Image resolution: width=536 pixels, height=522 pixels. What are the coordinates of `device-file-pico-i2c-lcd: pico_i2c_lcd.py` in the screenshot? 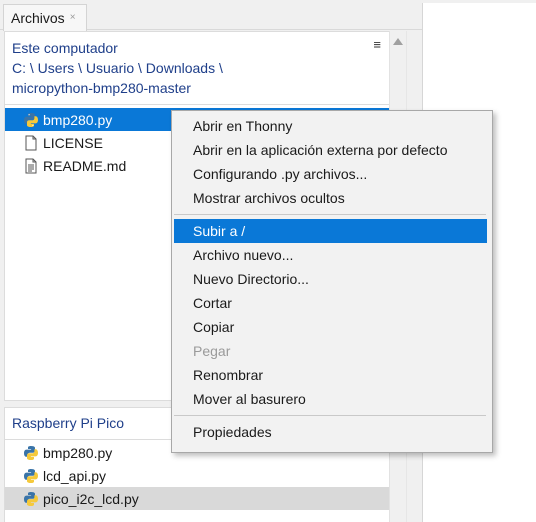 It's located at (197, 498).